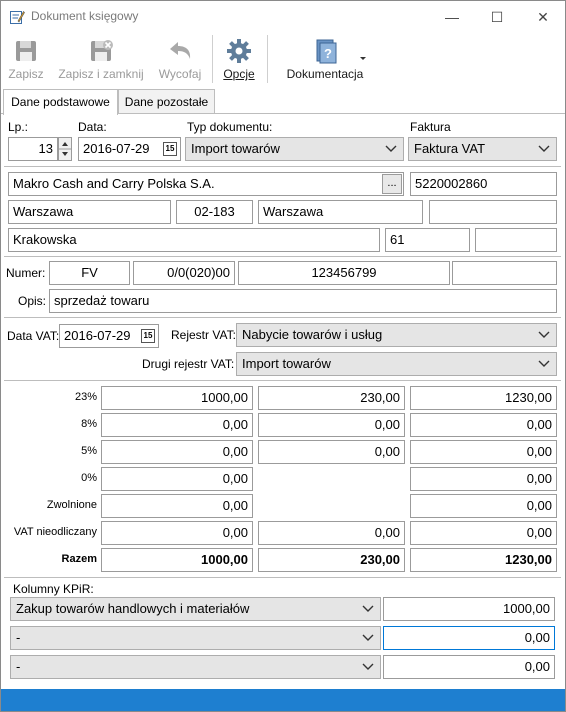 The image size is (566, 712). Describe the element at coordinates (89, 212) in the screenshot. I see `city-input: Warszawa` at that location.